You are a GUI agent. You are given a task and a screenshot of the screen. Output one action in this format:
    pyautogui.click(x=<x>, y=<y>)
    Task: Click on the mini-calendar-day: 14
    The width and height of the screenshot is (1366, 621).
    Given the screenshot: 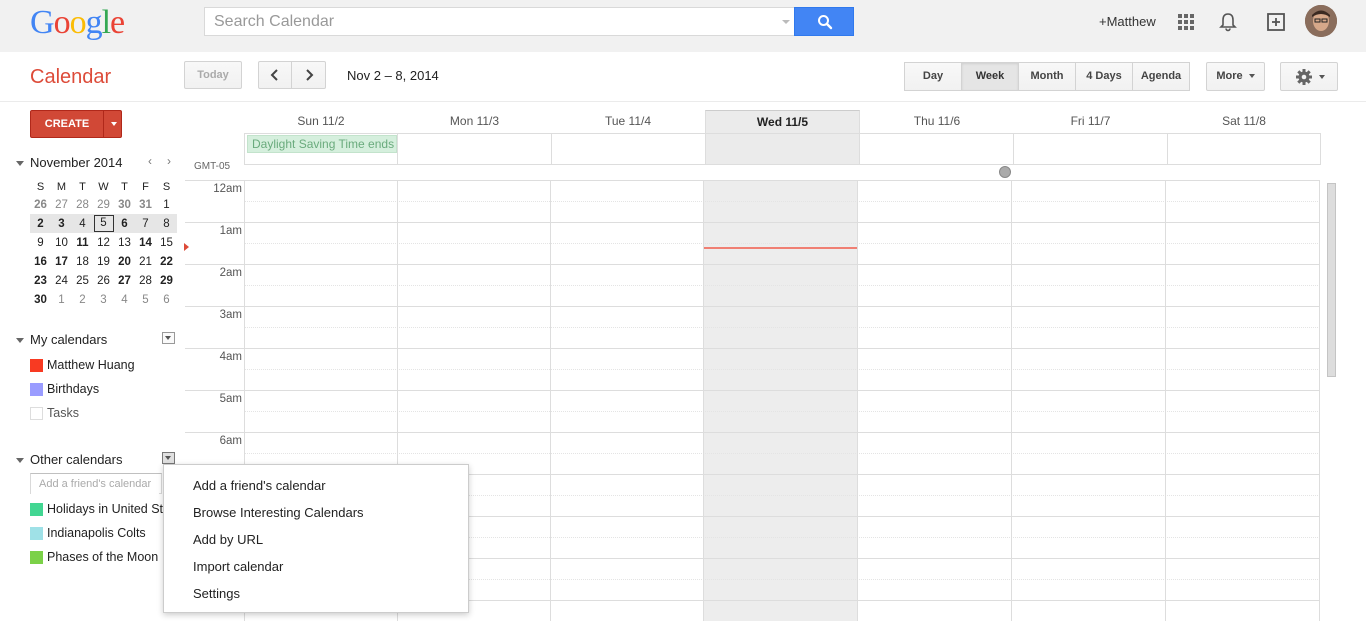 What is the action you would take?
    pyautogui.click(x=145, y=242)
    